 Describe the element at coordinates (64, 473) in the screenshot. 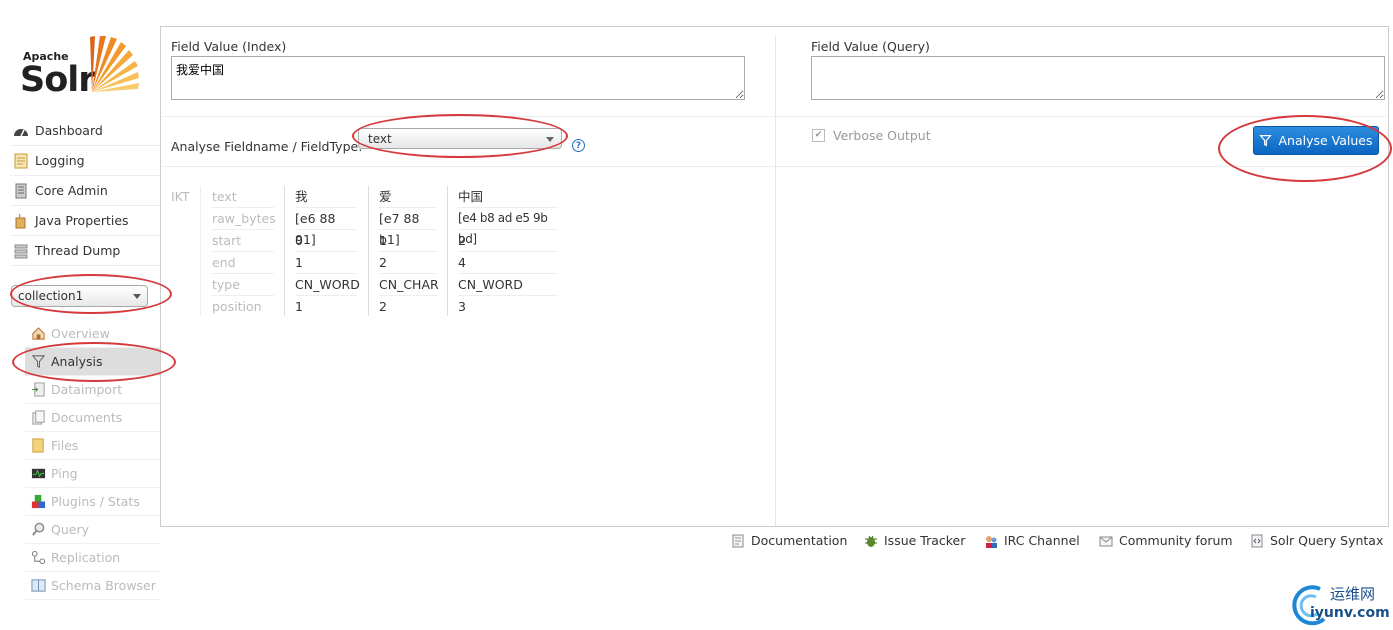

I see `core-menu-label: Ping` at that location.